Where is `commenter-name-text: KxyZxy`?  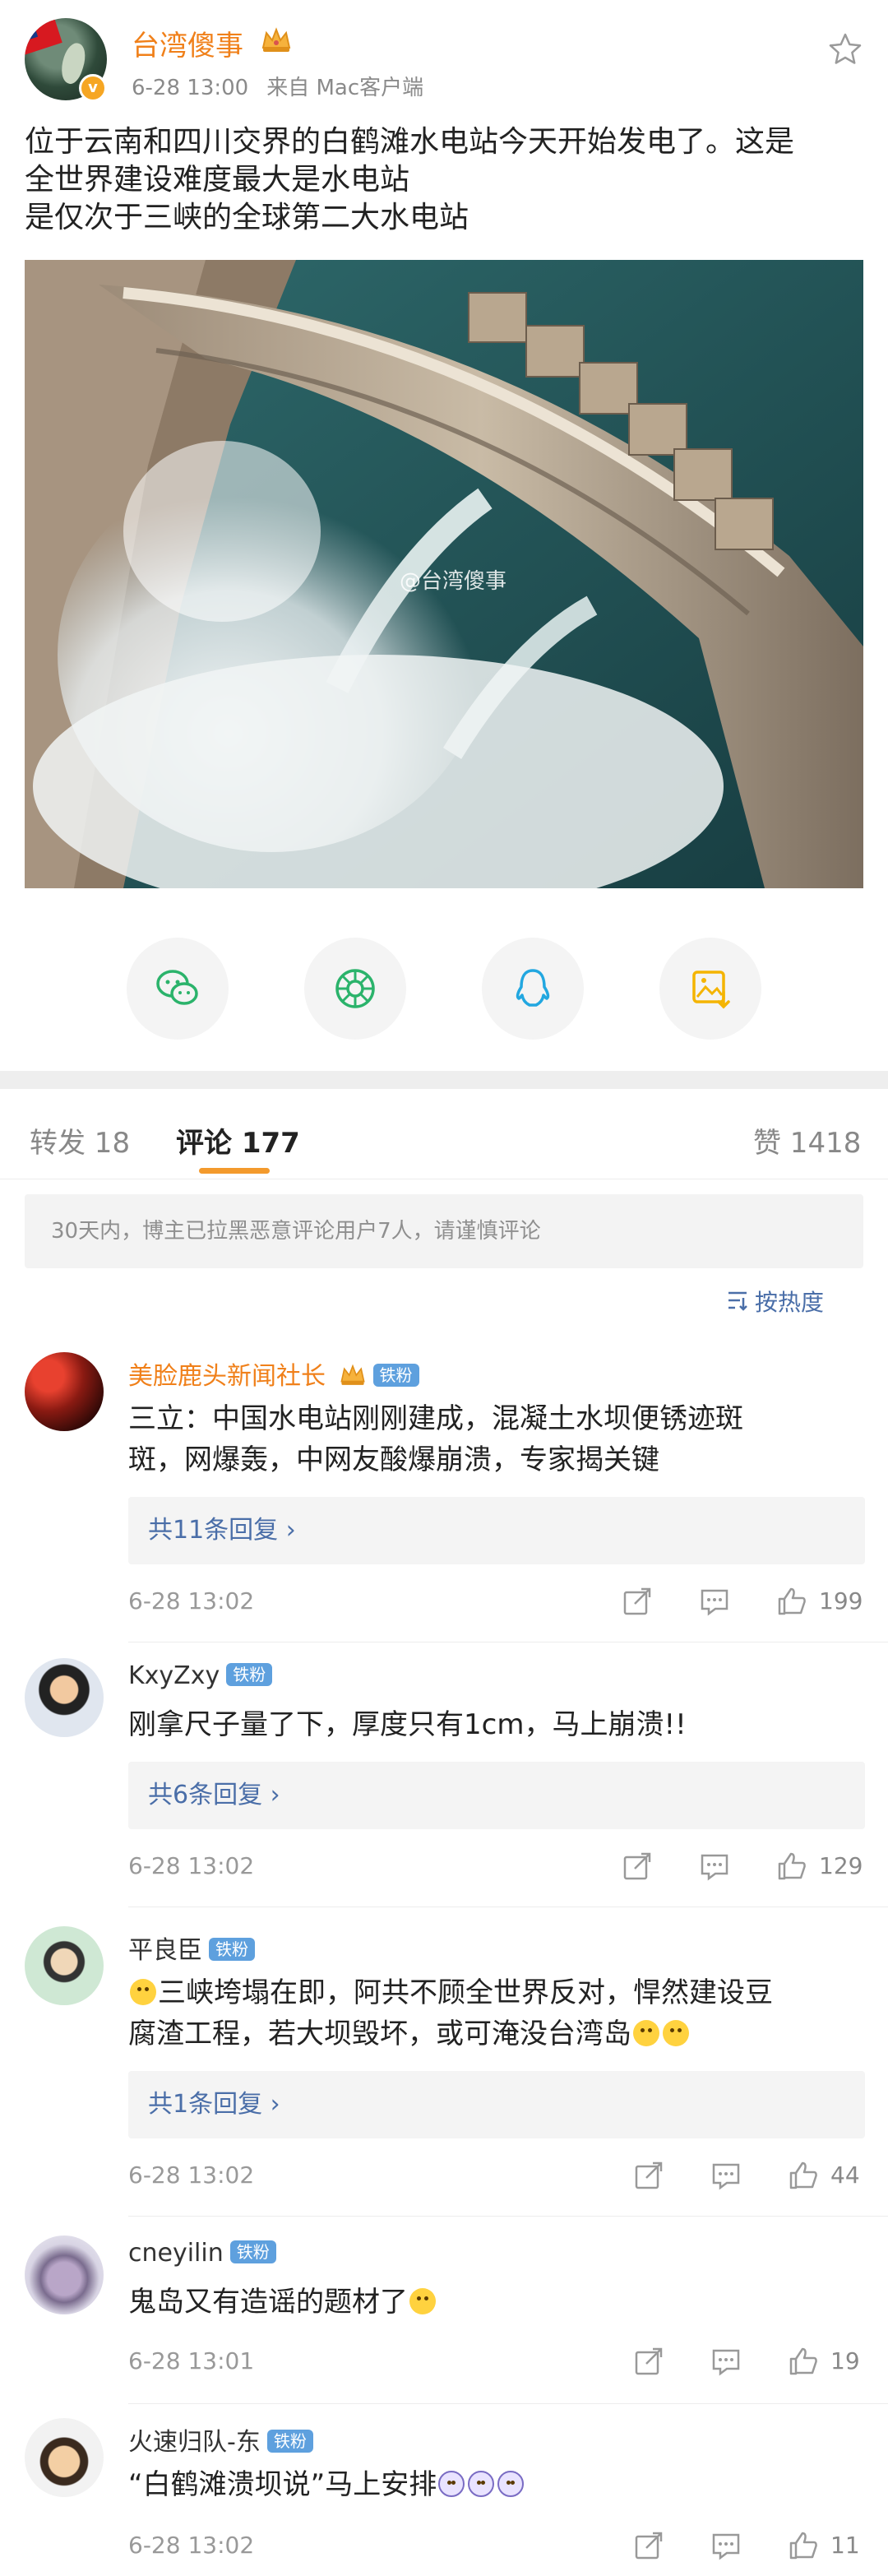
commenter-name-text: KxyZxy is located at coordinates (174, 1676).